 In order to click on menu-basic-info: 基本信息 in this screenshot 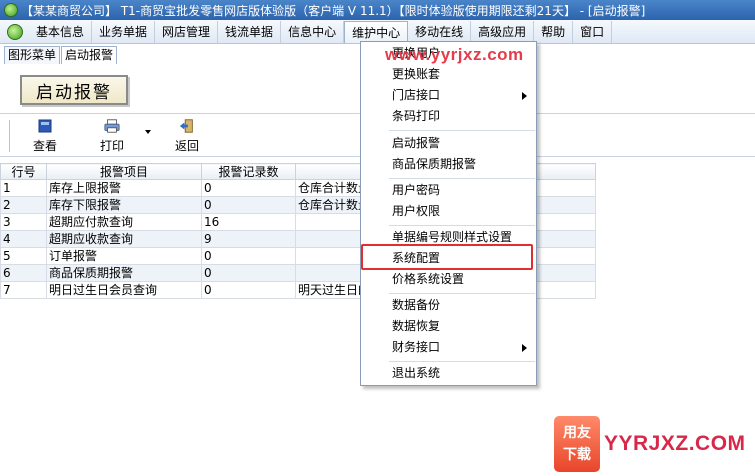, I will do `click(61, 31)`.